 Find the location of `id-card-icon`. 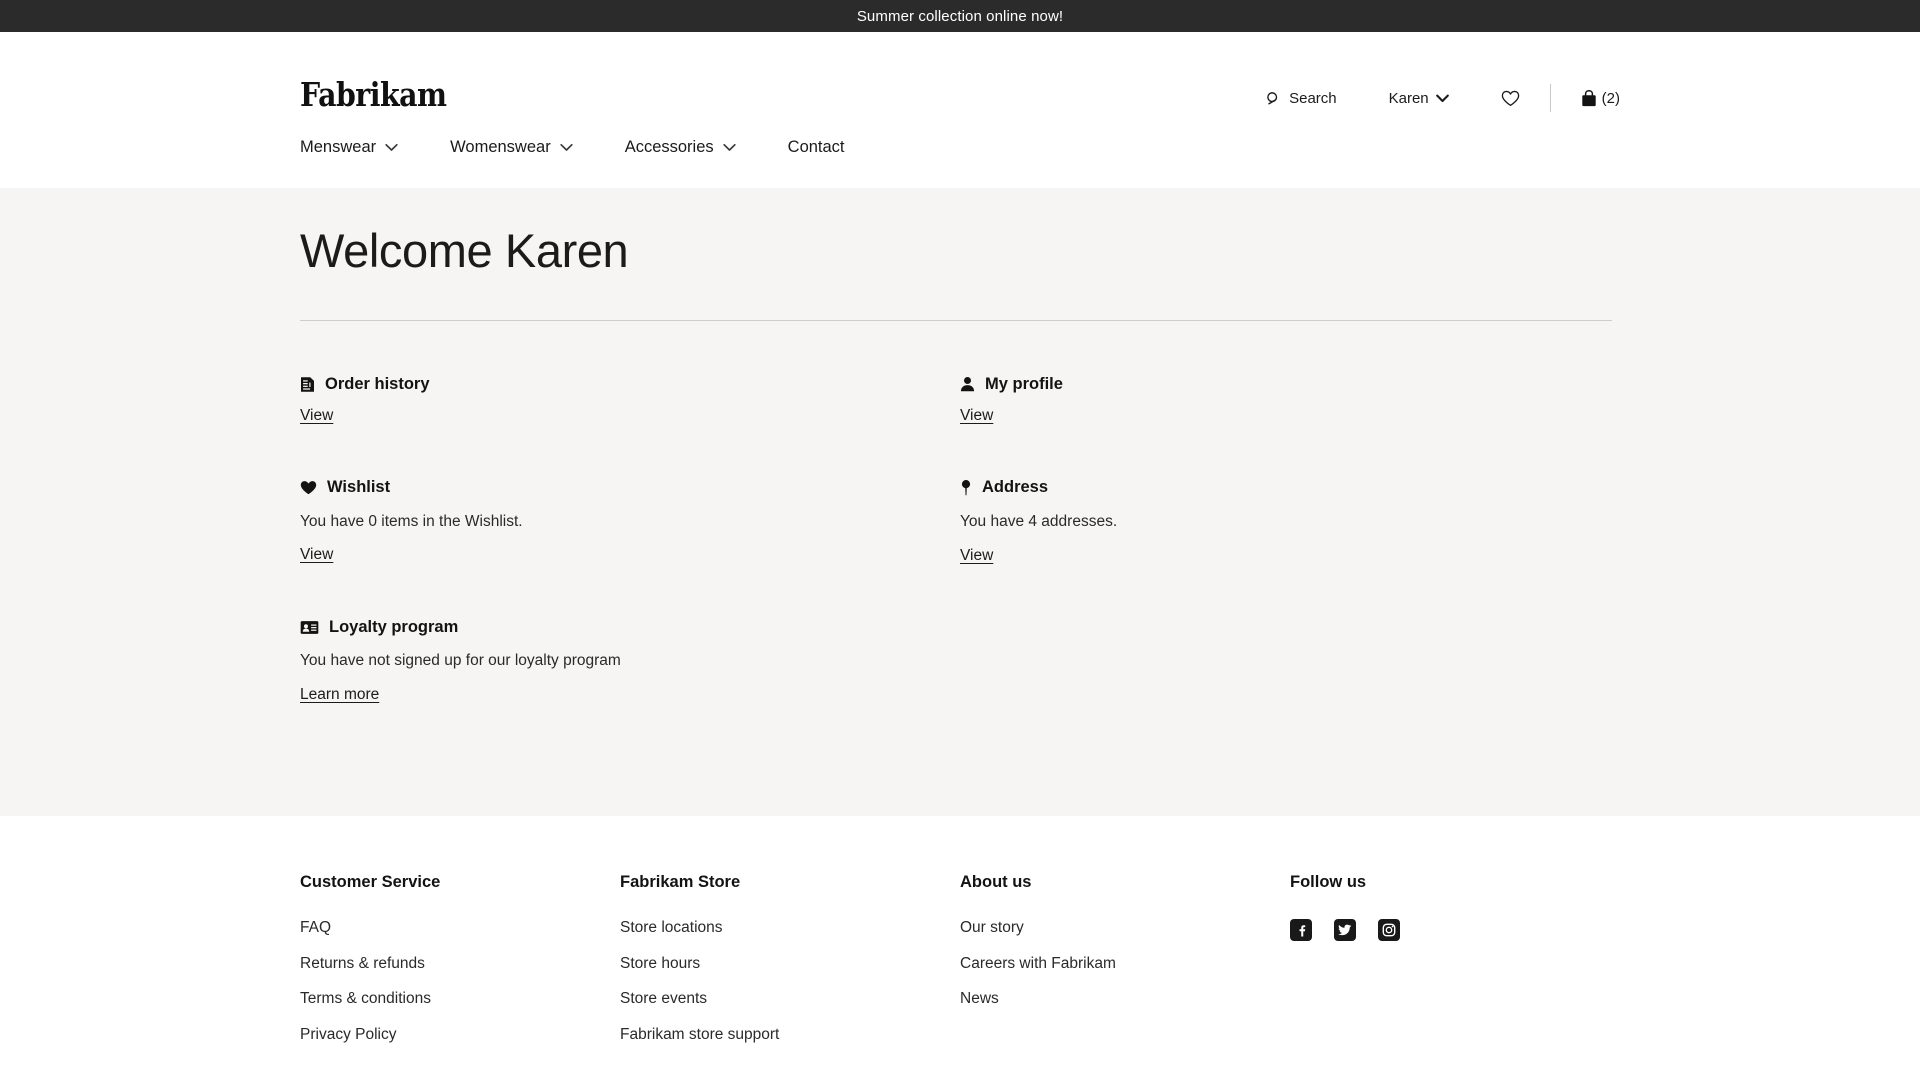

id-card-icon is located at coordinates (309, 627).